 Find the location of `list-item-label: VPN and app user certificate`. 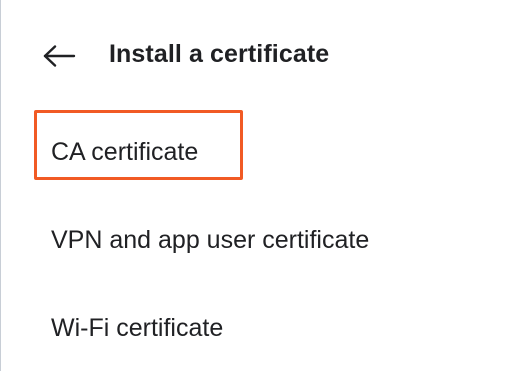

list-item-label: VPN and app user certificate is located at coordinates (210, 240).